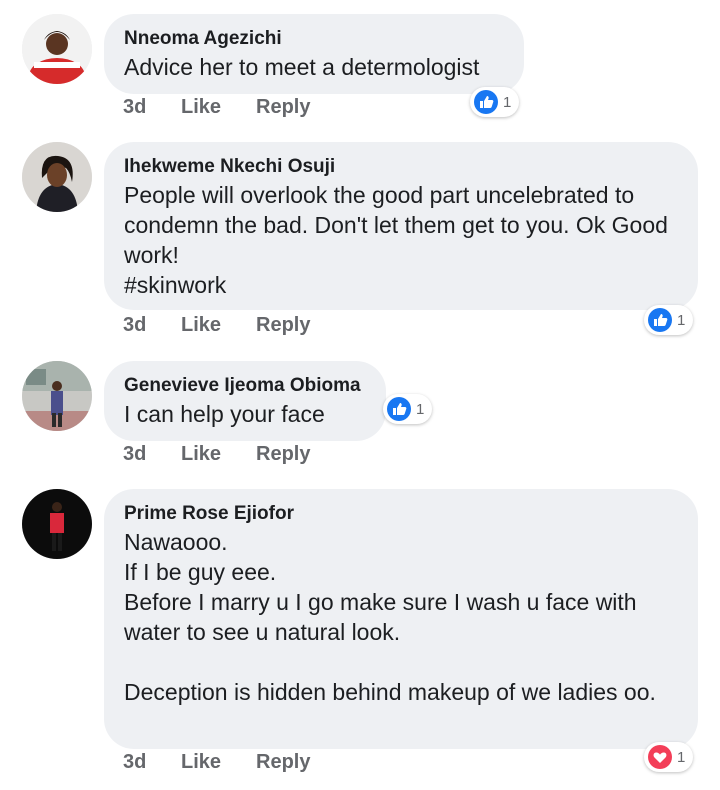  I want to click on comment-author: Nneoma Agezichi, so click(314, 39).